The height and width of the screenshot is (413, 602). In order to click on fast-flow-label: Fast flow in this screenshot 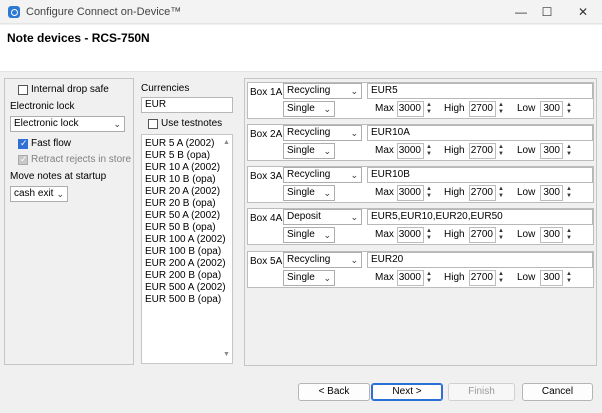, I will do `click(51, 143)`.